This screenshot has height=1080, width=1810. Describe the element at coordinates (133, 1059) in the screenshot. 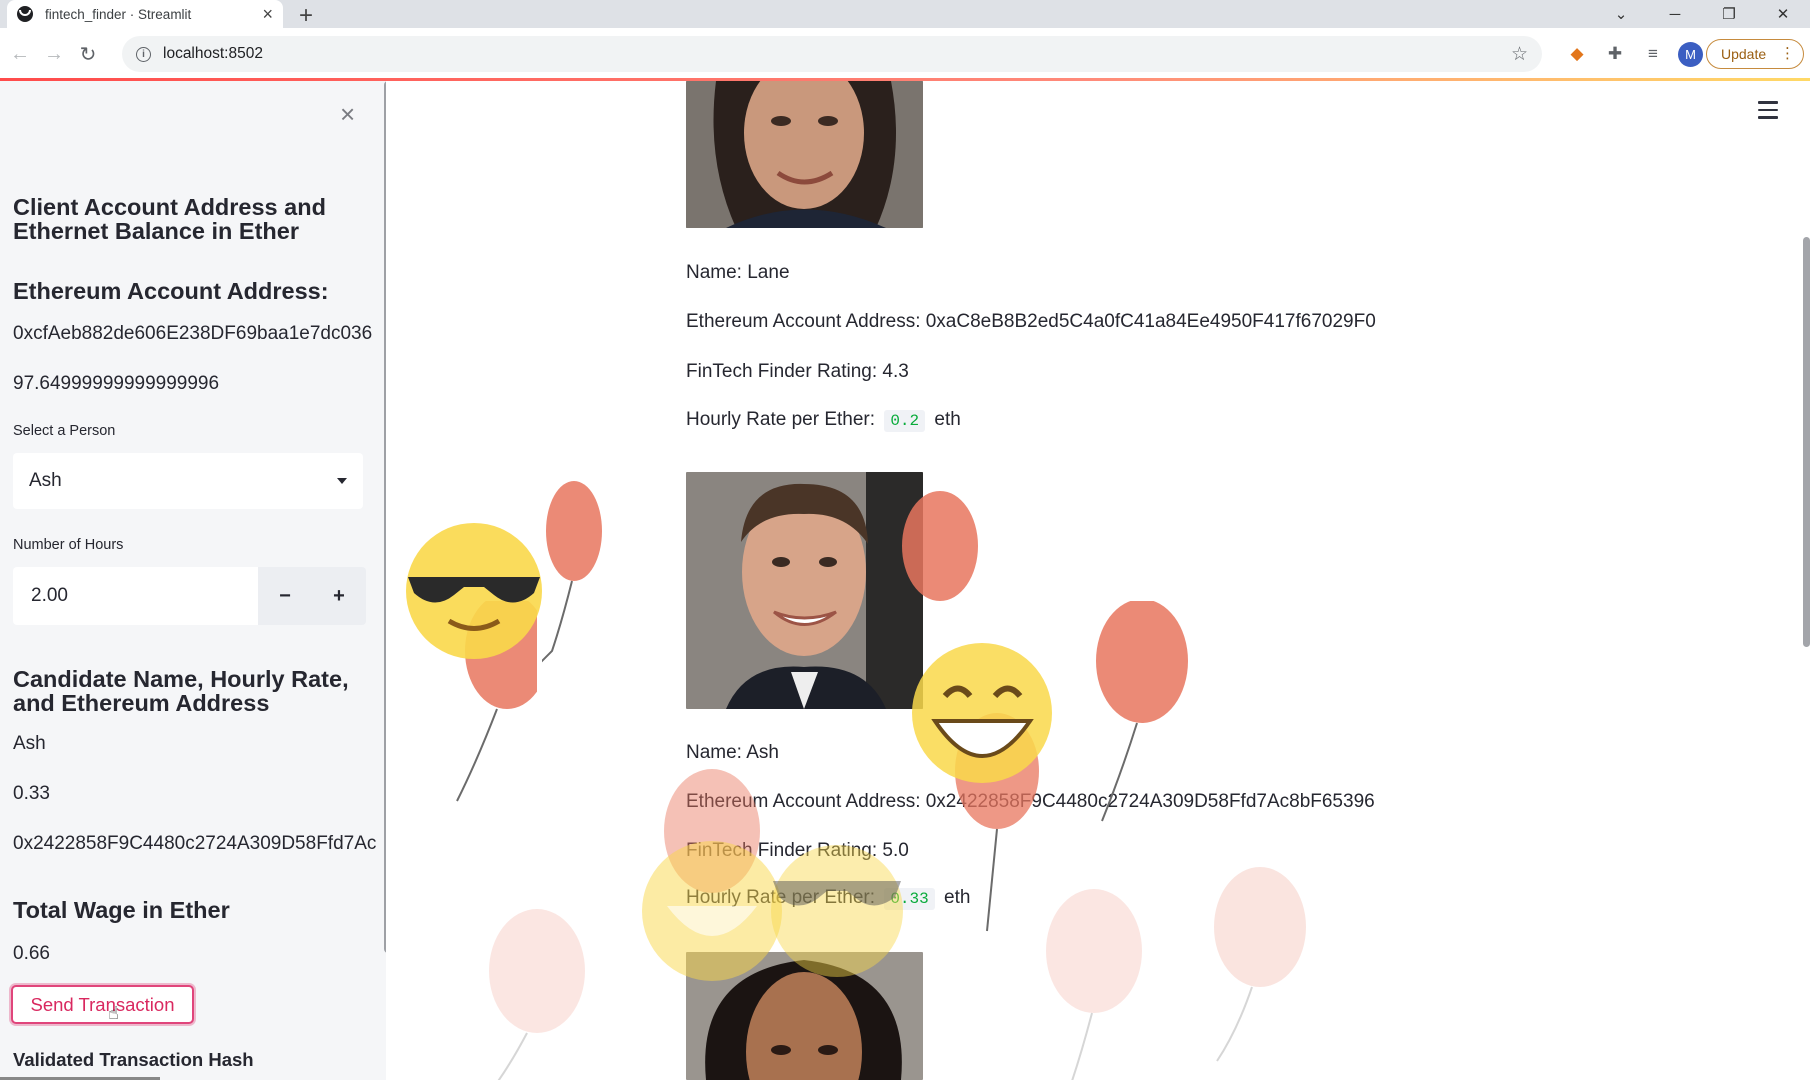

I see `transaction-hash-heading: Validated Transaction Hash` at that location.